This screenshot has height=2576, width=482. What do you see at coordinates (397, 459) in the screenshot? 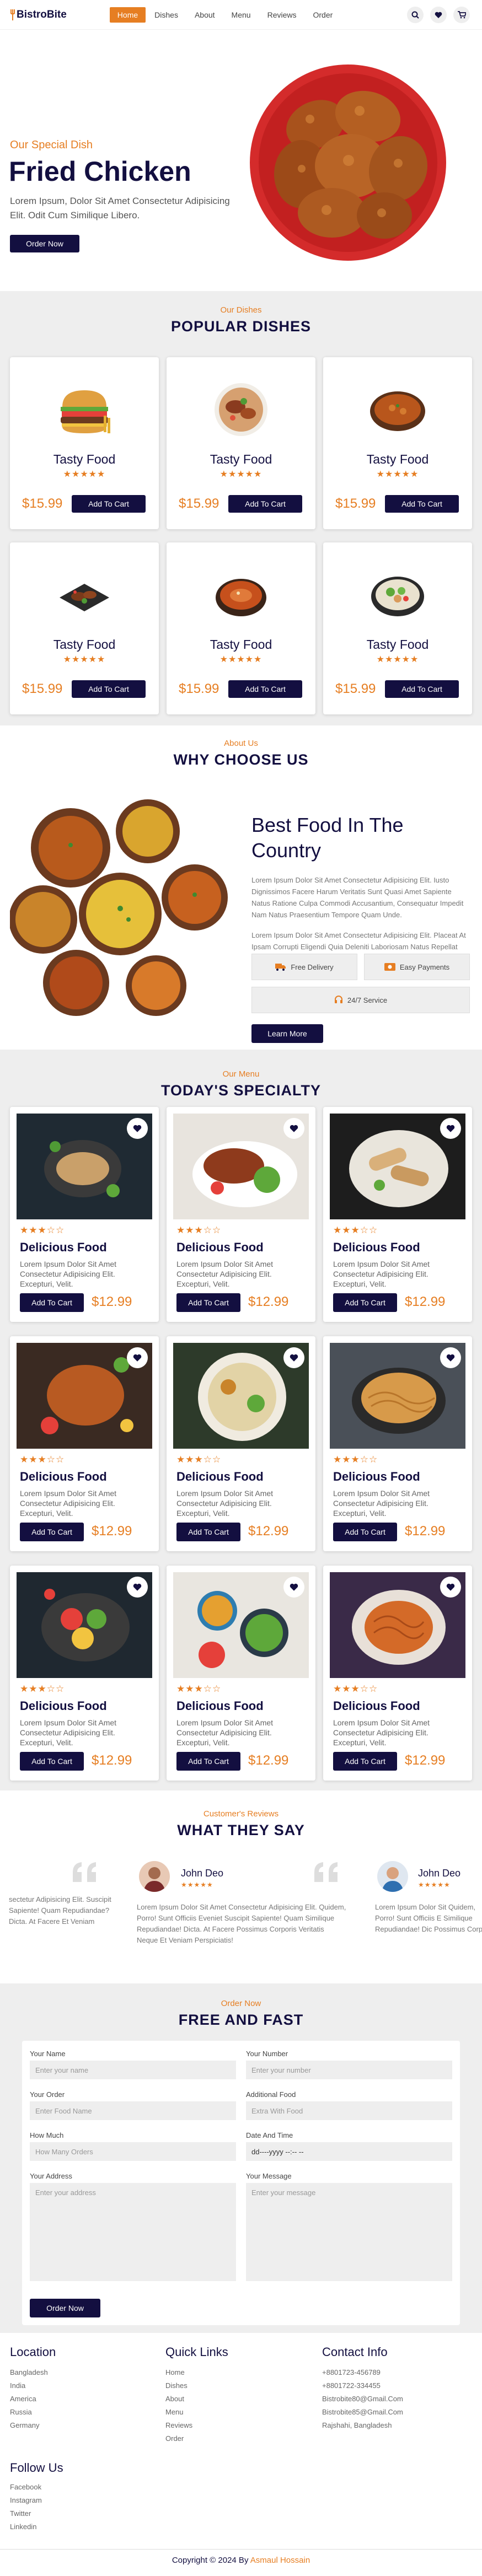
I see `dish-name: Tasty Food` at bounding box center [397, 459].